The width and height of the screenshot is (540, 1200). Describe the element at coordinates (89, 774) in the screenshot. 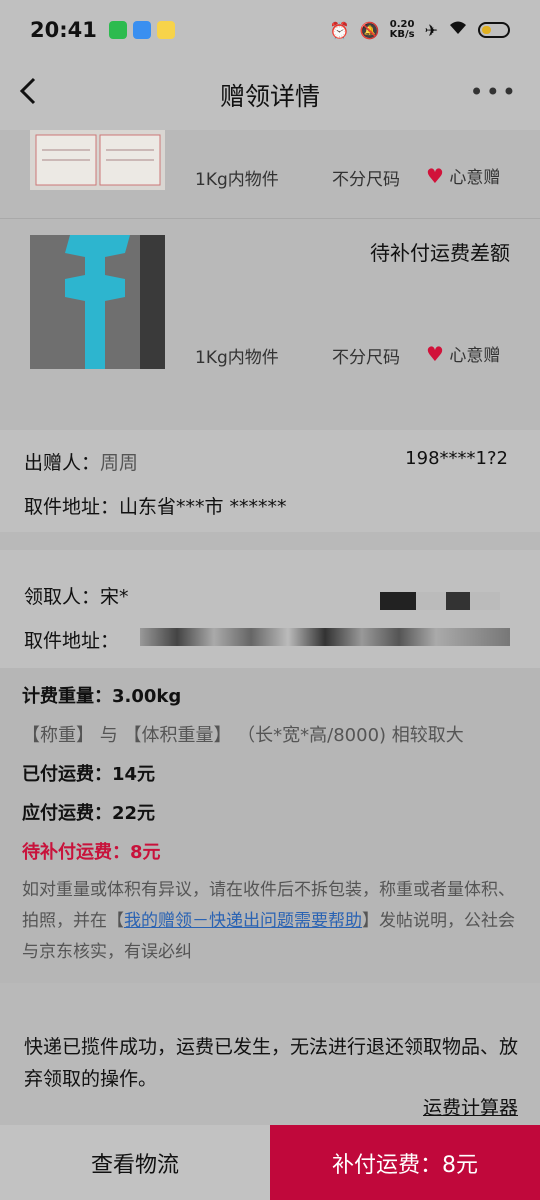

I see `paid-fee: 已付运费：14元` at that location.